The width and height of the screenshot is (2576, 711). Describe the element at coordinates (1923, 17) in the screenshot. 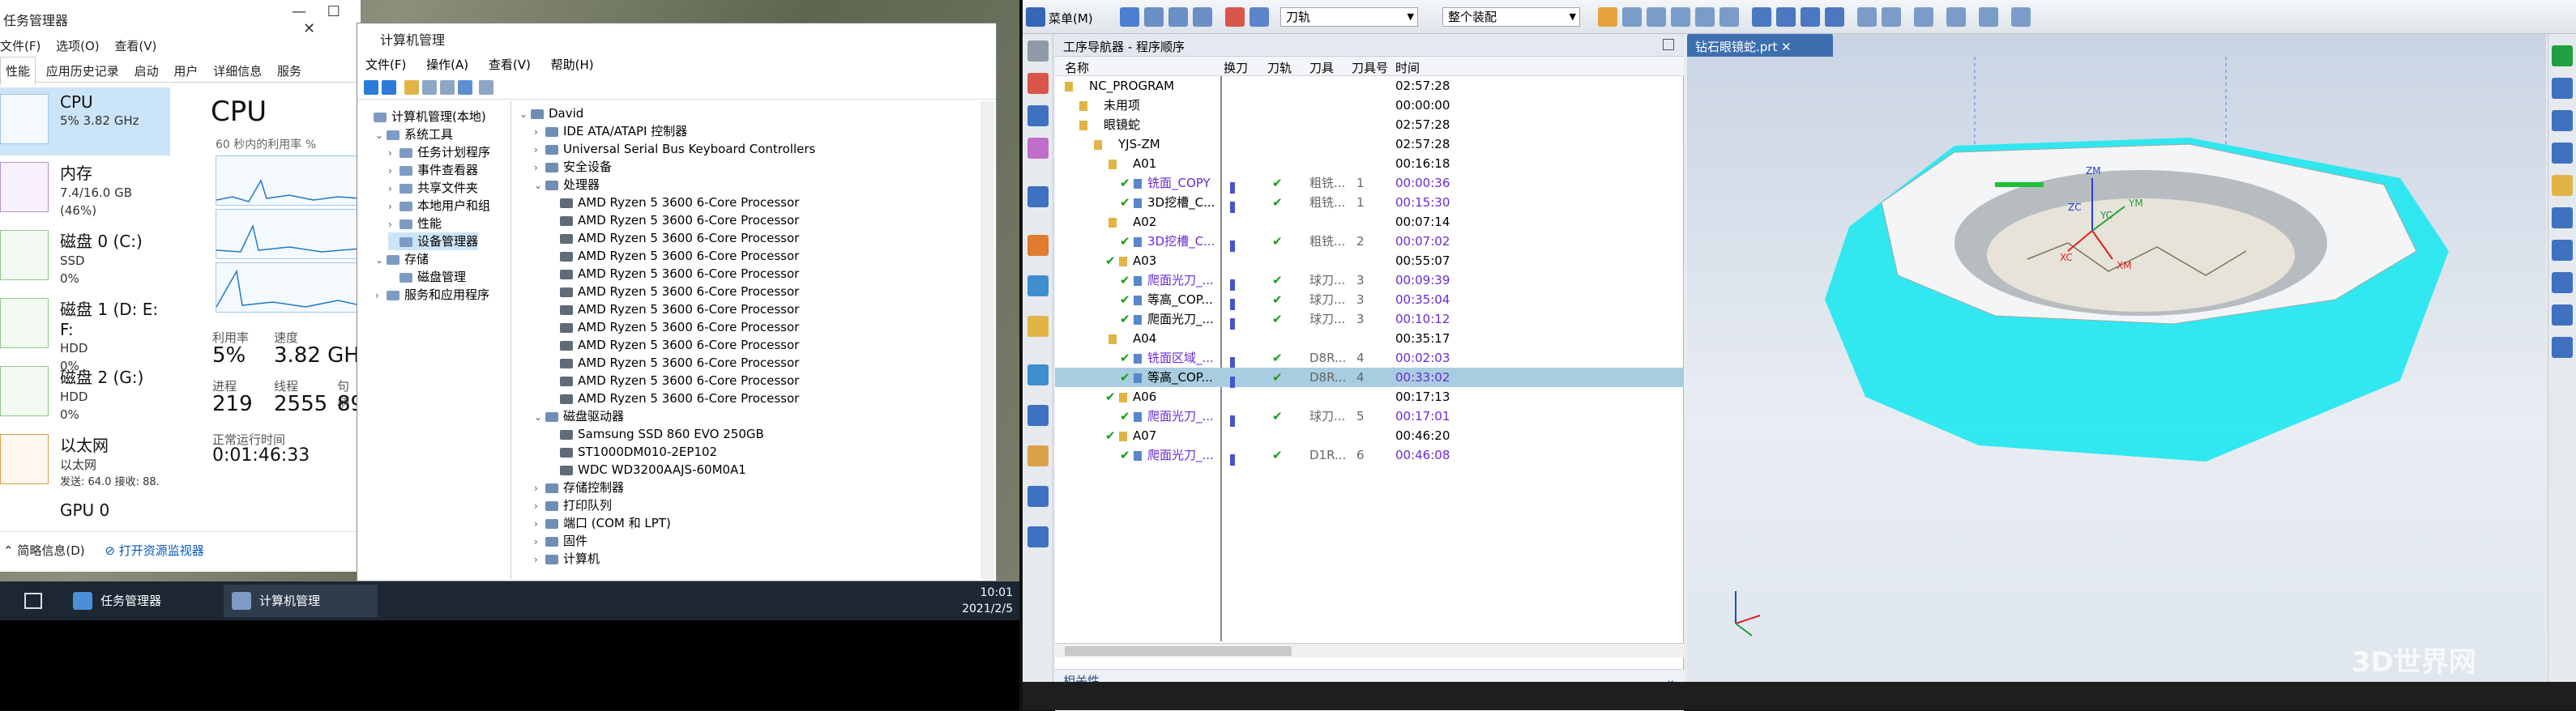

I see `render-icon` at that location.